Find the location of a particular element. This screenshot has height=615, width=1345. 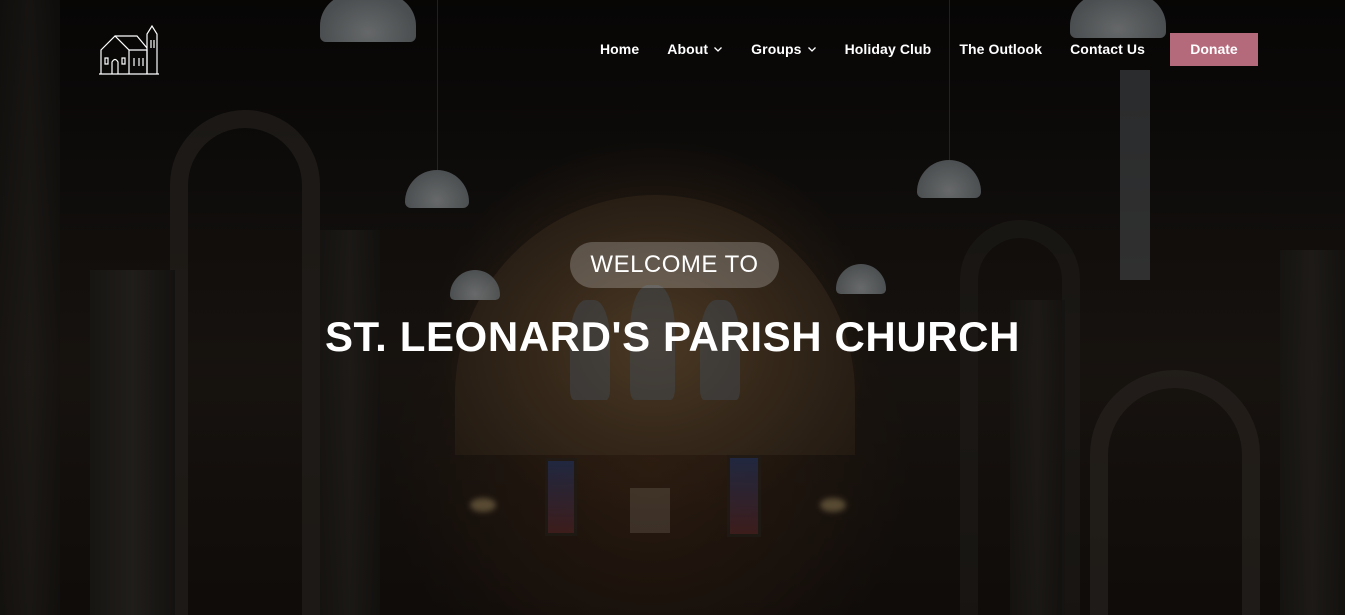

nav-holiday-club-label: Holiday Club is located at coordinates (888, 49).